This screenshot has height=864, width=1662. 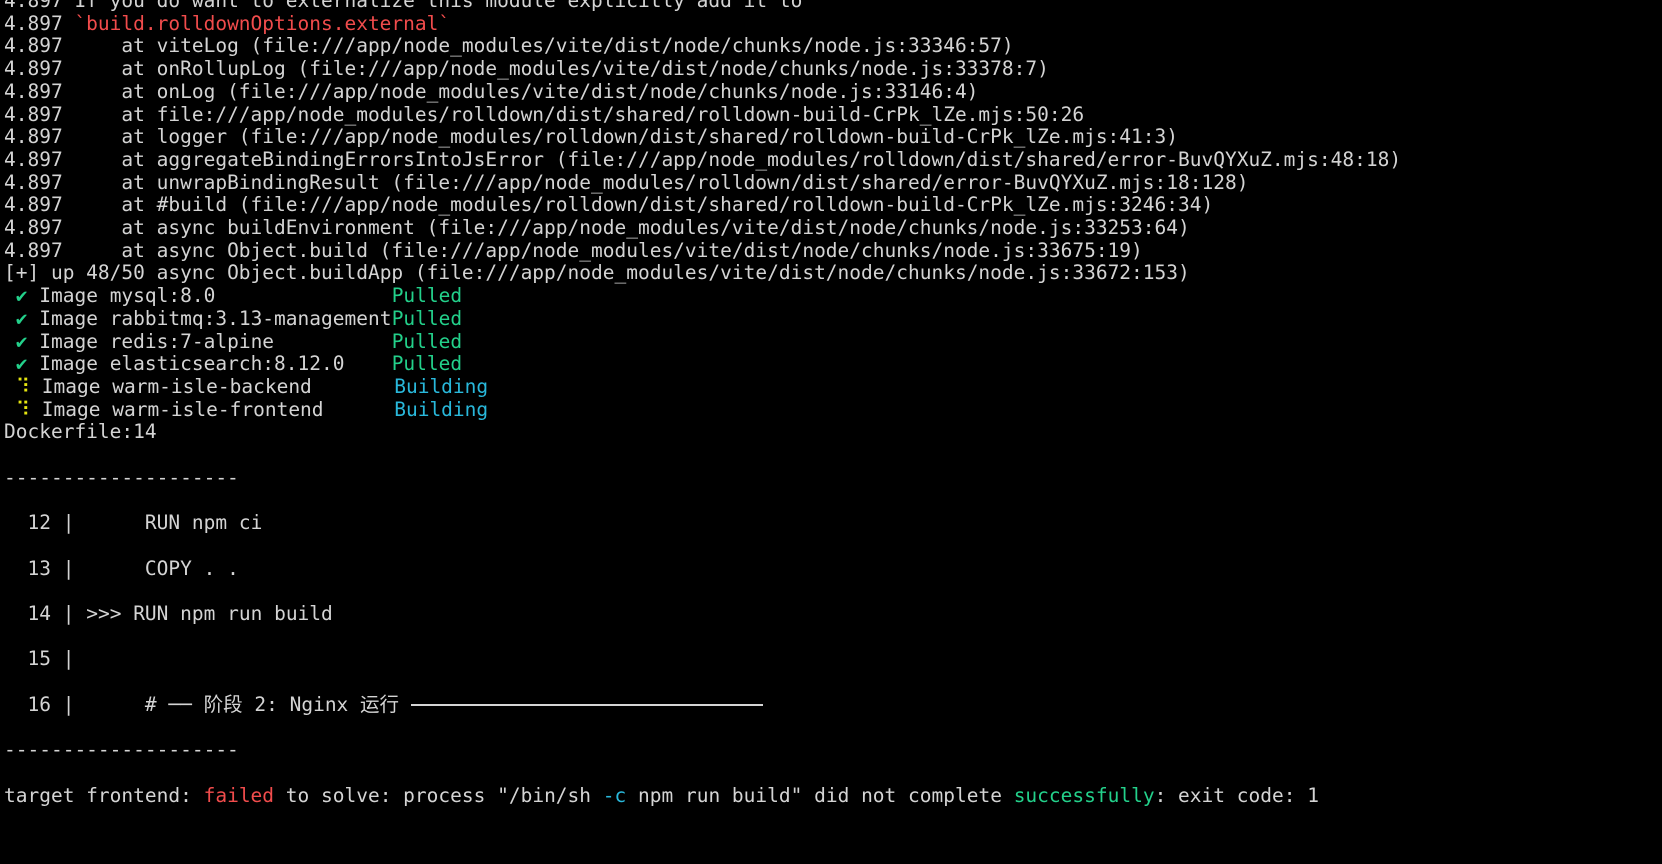 I want to click on image-name: elasticsearch:8.12.0, so click(x=227, y=364).